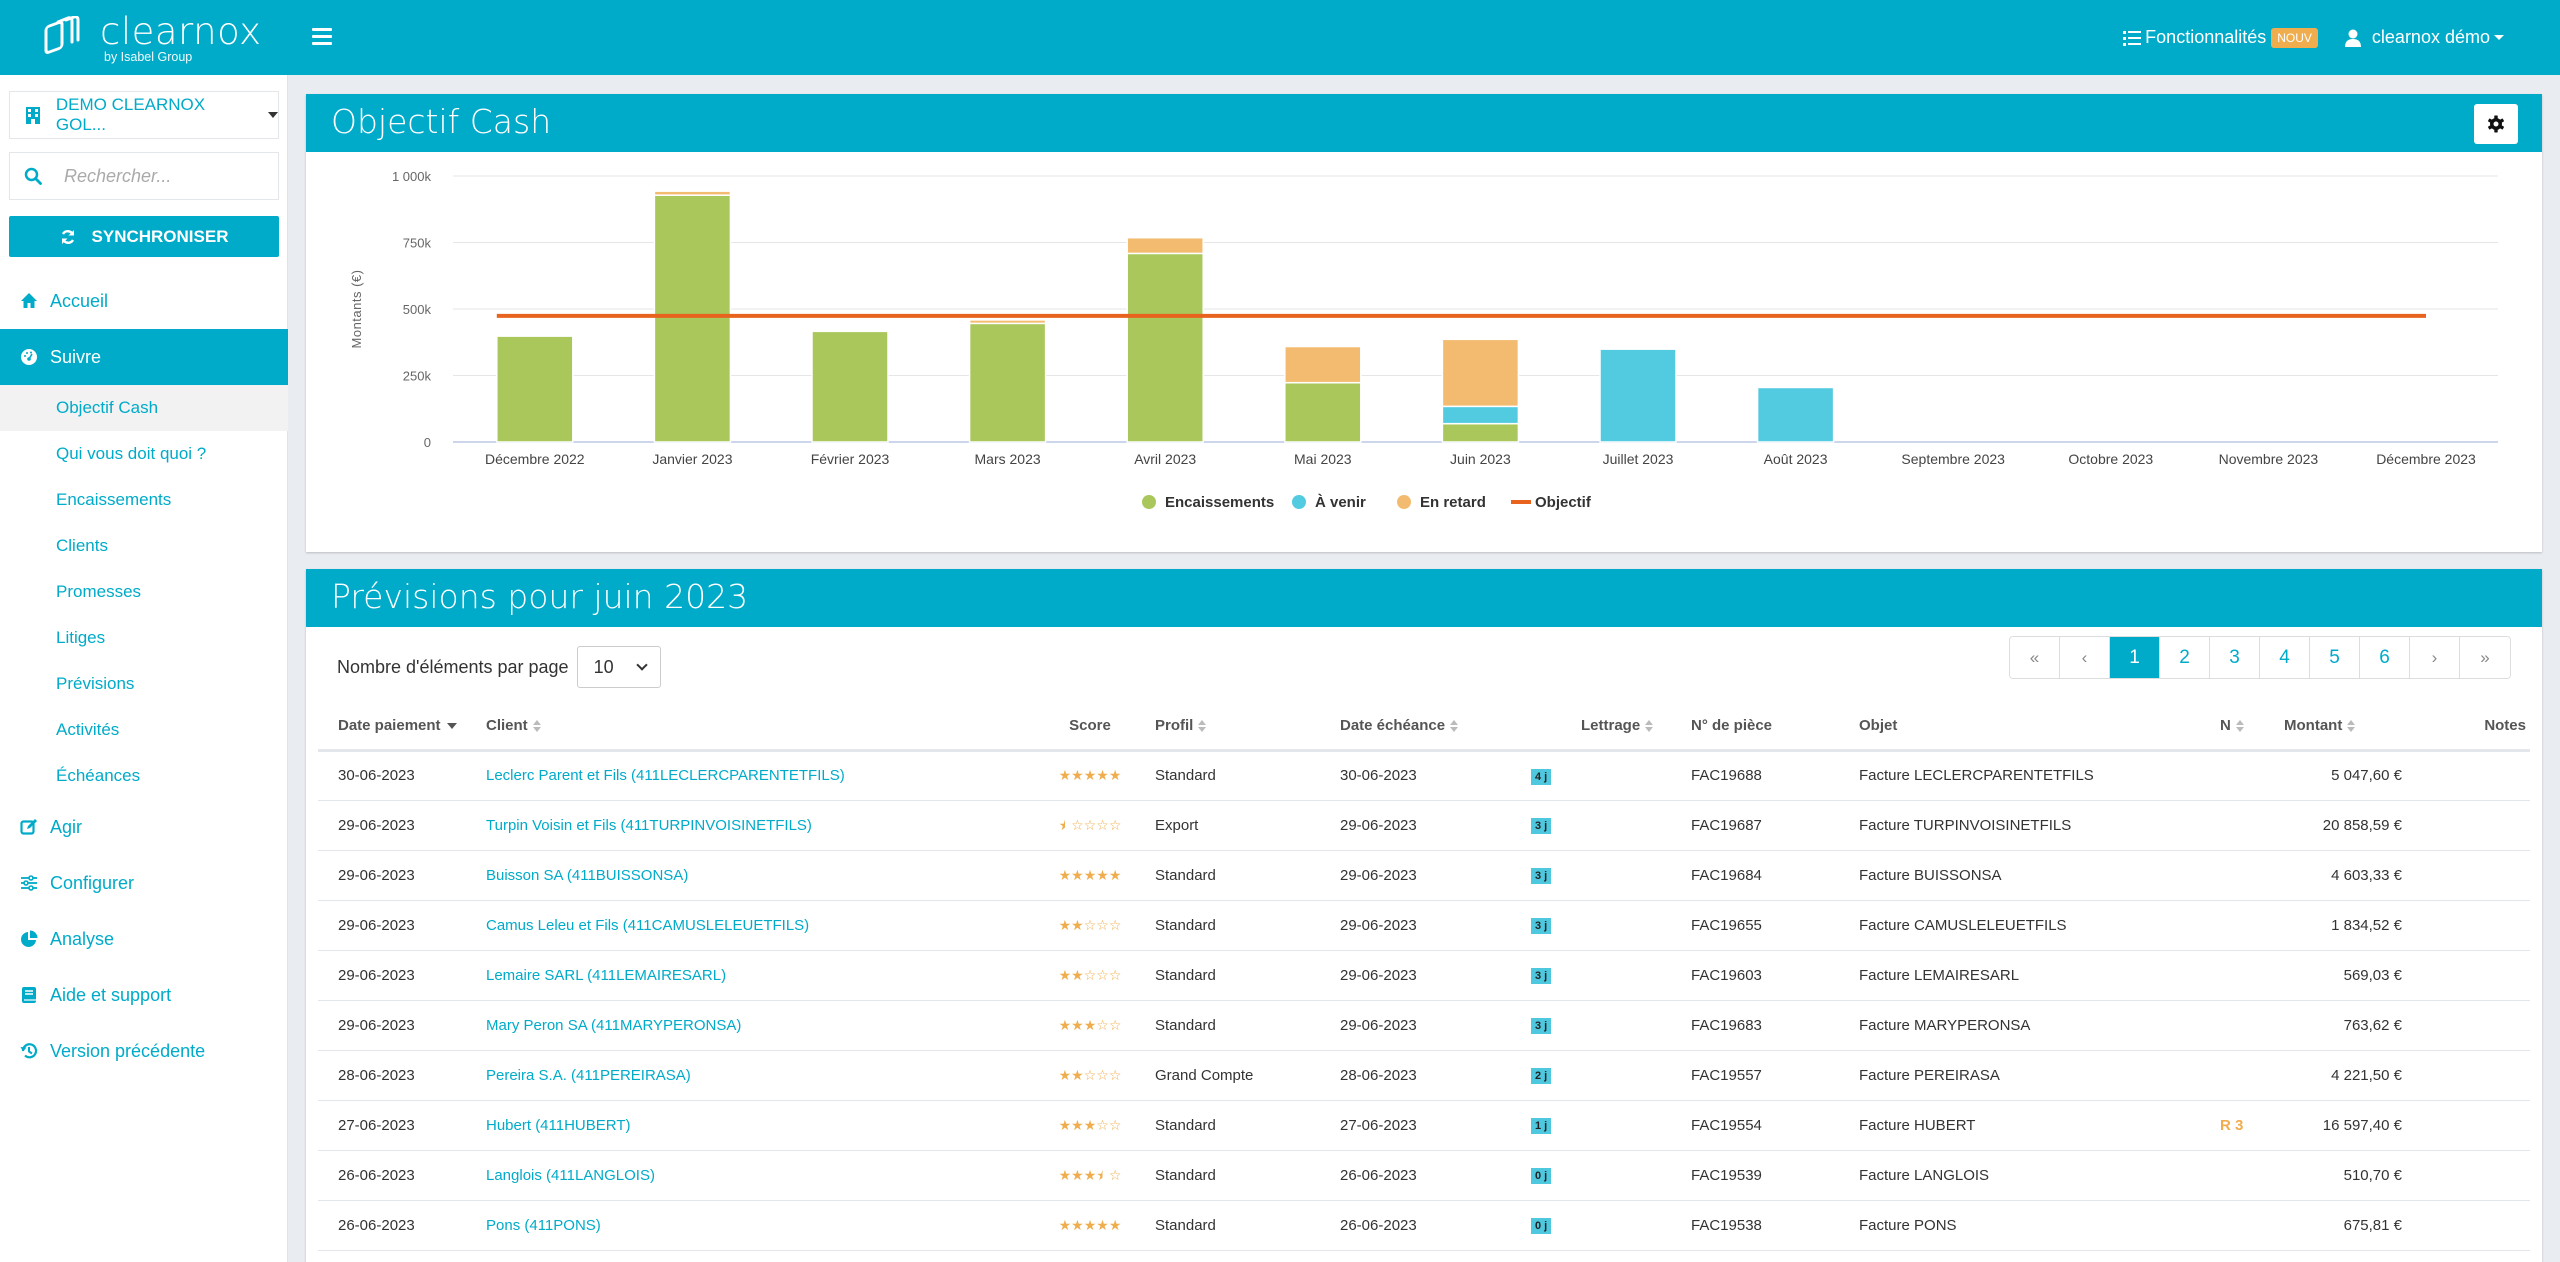 This screenshot has height=1262, width=2560. I want to click on client-link: Hubert (411HUBERT), so click(558, 1125).